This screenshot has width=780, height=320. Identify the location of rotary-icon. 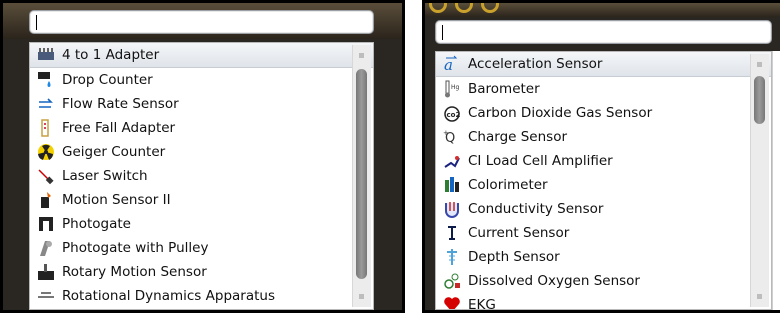
(46, 272).